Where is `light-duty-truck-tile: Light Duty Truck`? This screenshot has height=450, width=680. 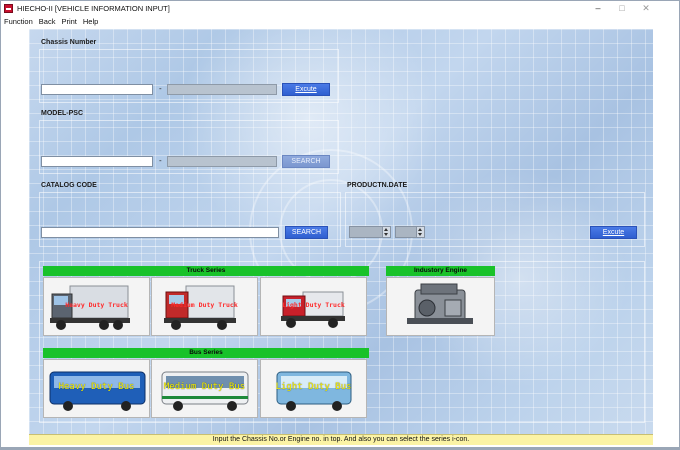
light-duty-truck-tile: Light Duty Truck is located at coordinates (313, 306).